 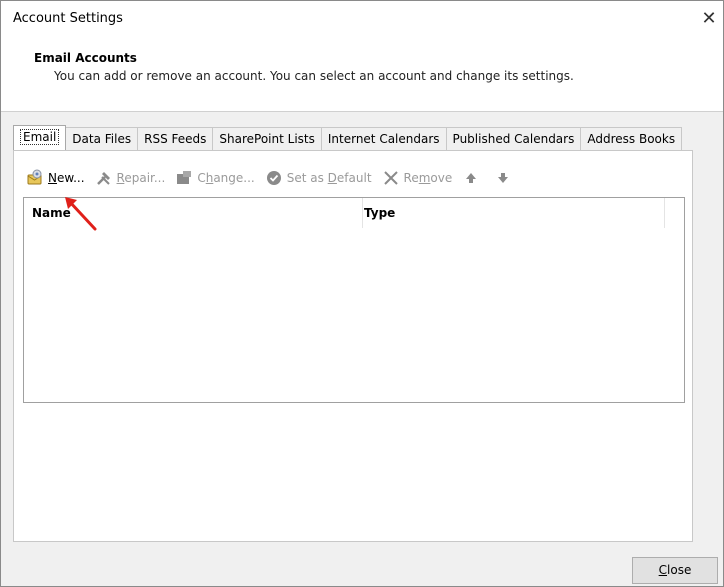 I want to click on tab-email: Email, so click(x=40, y=137).